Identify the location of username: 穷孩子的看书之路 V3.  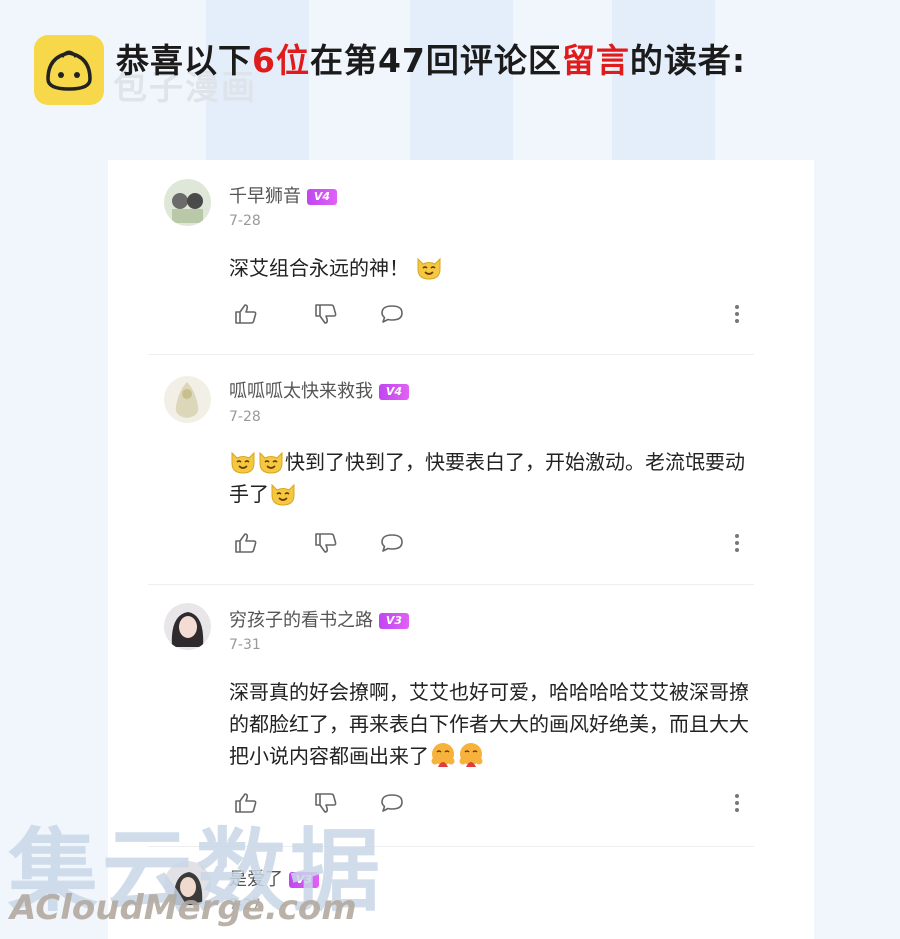
(319, 619).